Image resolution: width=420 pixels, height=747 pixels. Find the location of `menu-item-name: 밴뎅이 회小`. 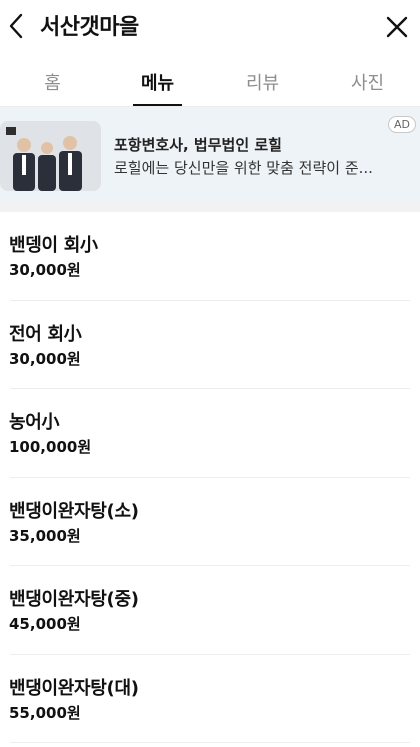

menu-item-name: 밴뎅이 회小 is located at coordinates (53, 245).